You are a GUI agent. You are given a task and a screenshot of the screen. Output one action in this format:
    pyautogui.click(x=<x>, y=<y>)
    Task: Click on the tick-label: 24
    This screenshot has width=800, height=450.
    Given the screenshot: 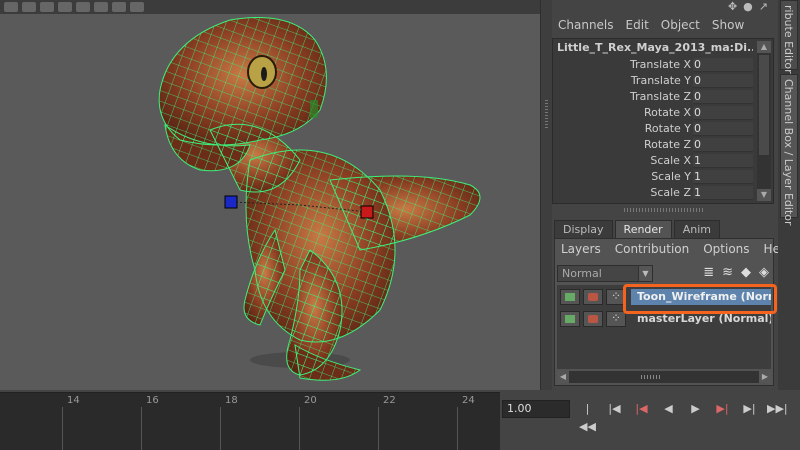 What is the action you would take?
    pyautogui.click(x=468, y=400)
    